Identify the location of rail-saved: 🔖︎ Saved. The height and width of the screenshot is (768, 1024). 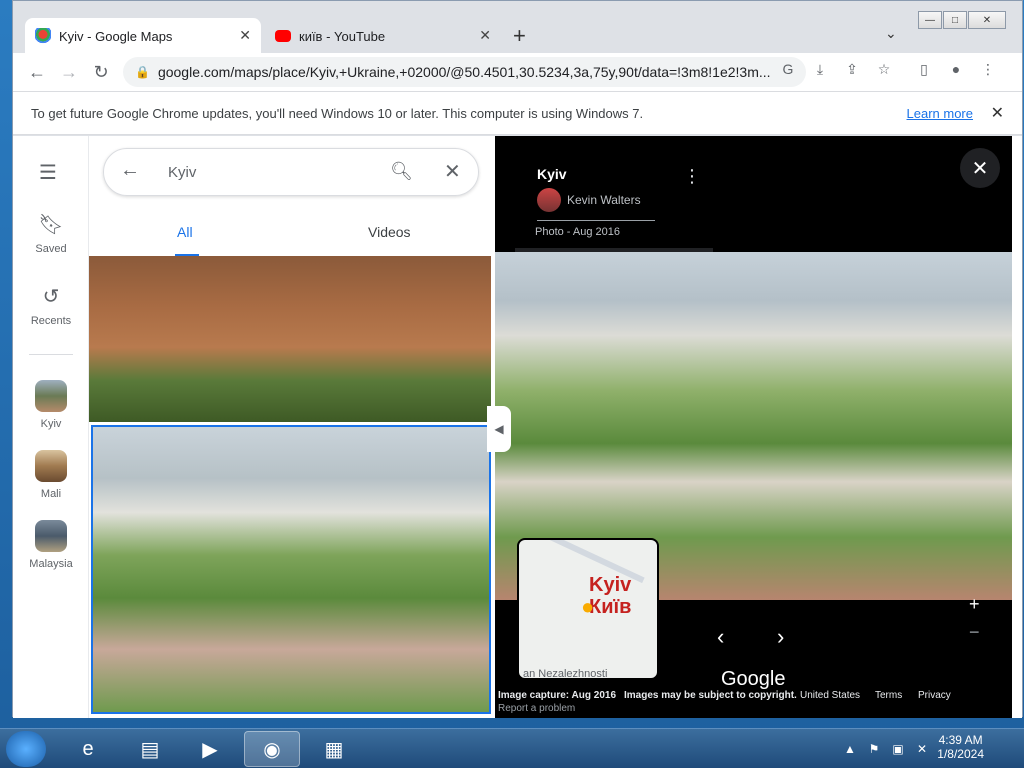
(51, 233).